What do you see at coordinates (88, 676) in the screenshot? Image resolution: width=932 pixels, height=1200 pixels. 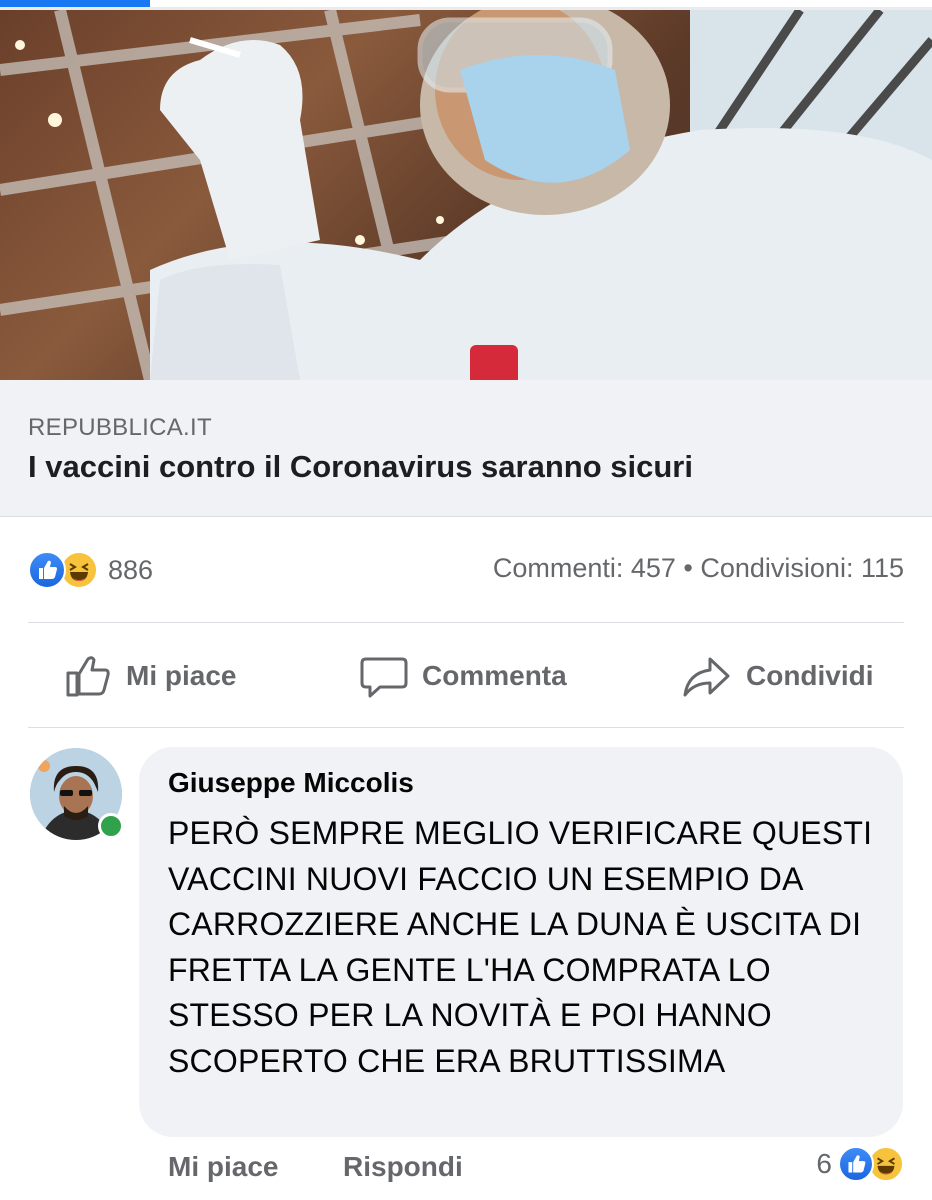 I see `thumbs-up-icon` at bounding box center [88, 676].